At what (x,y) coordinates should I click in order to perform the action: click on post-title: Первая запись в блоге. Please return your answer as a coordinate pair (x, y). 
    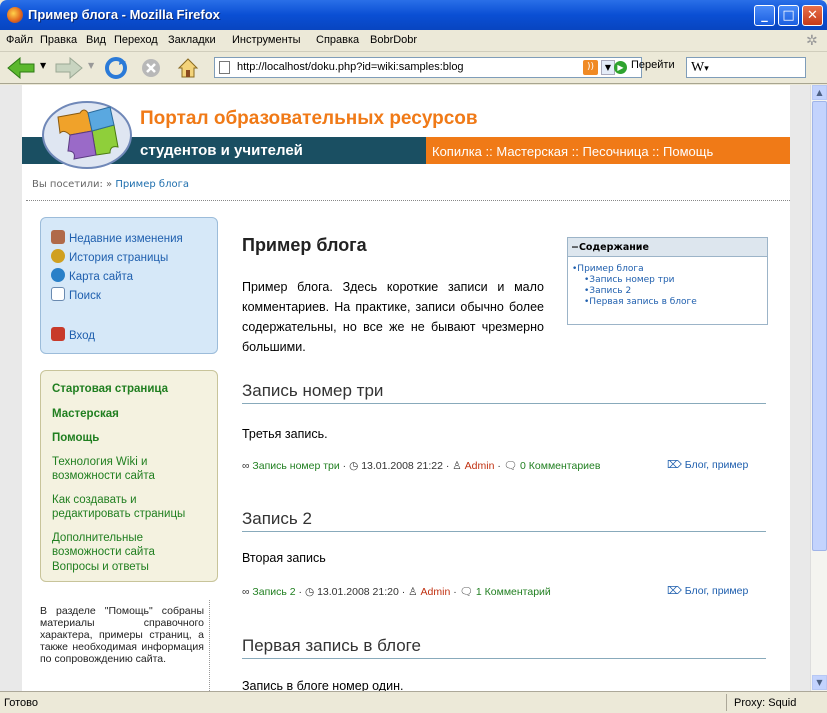
    Looking at the image, I should click on (331, 645).